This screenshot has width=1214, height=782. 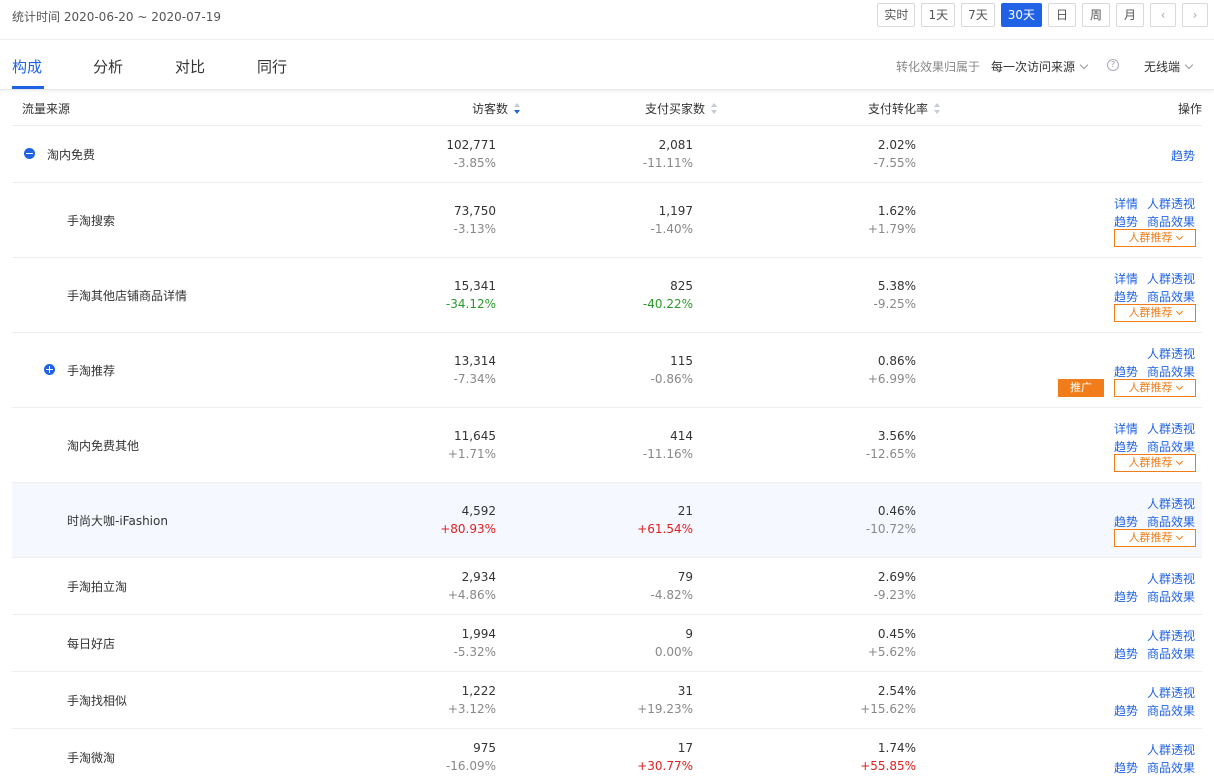 I want to click on buyers-change: +19.23%, so click(x=665, y=709).